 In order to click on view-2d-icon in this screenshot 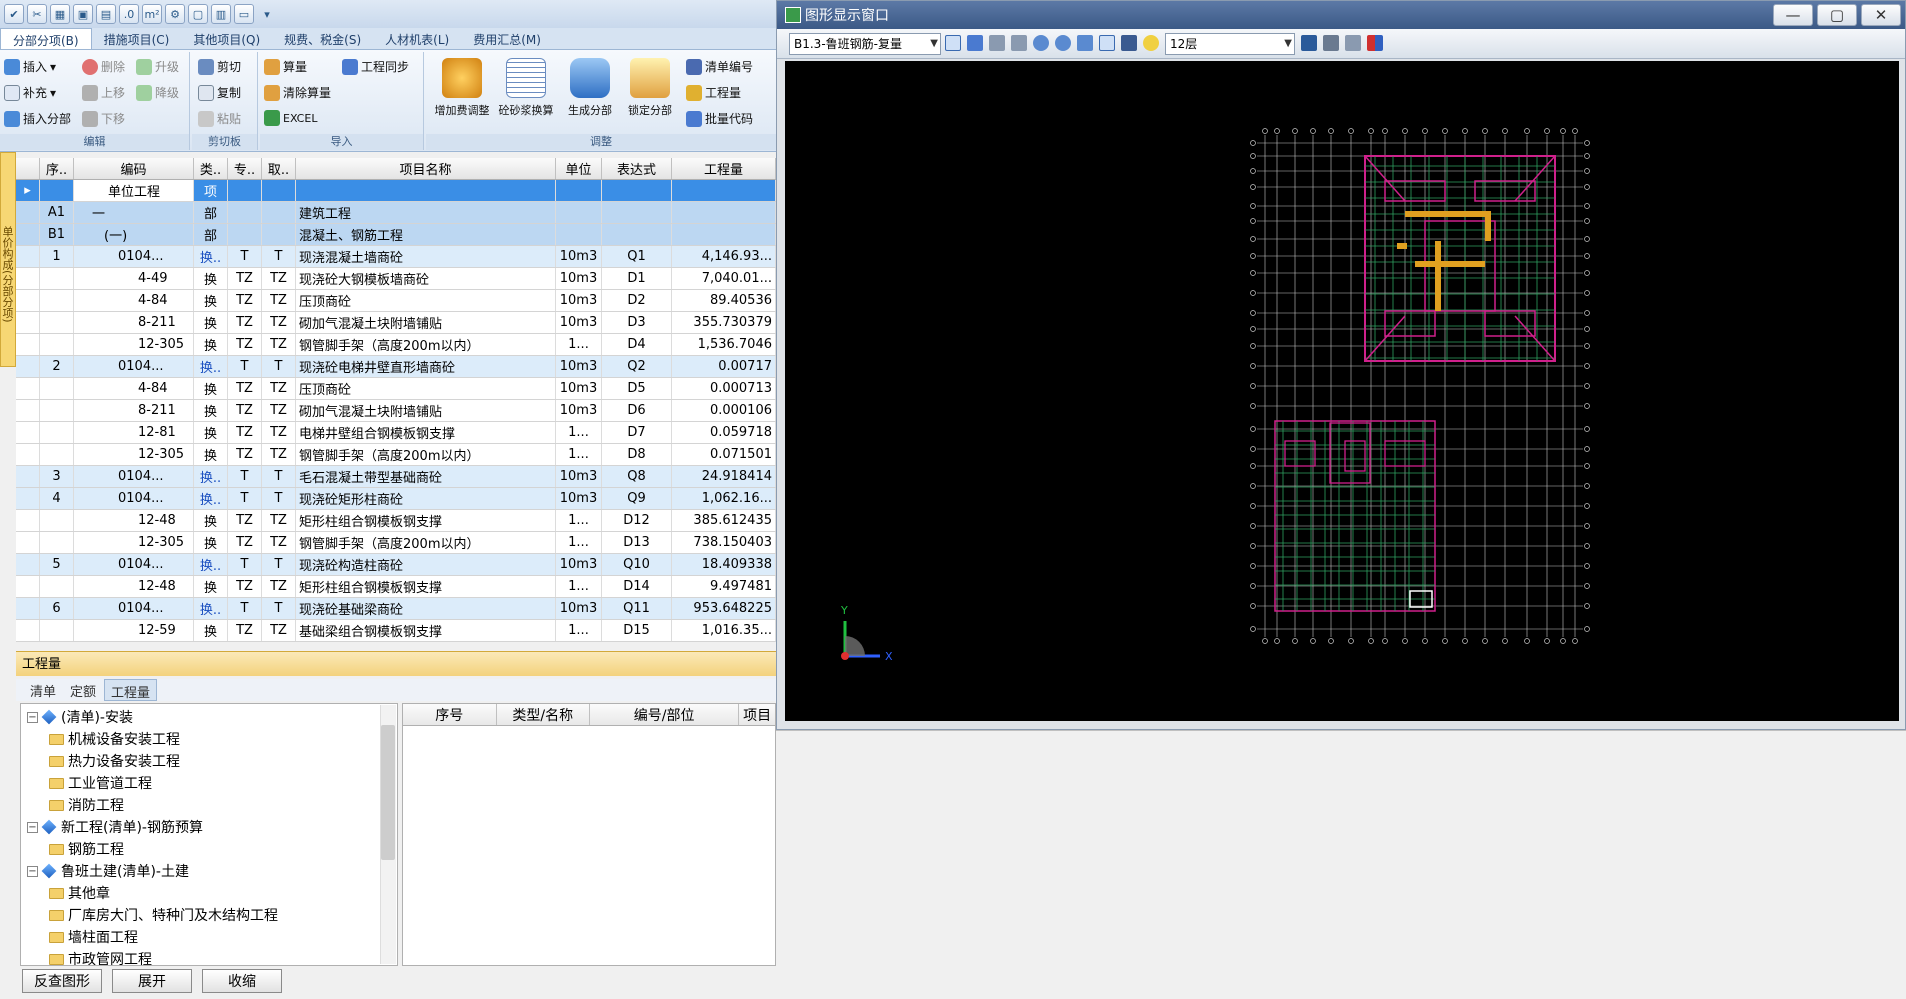, I will do `click(1107, 43)`.